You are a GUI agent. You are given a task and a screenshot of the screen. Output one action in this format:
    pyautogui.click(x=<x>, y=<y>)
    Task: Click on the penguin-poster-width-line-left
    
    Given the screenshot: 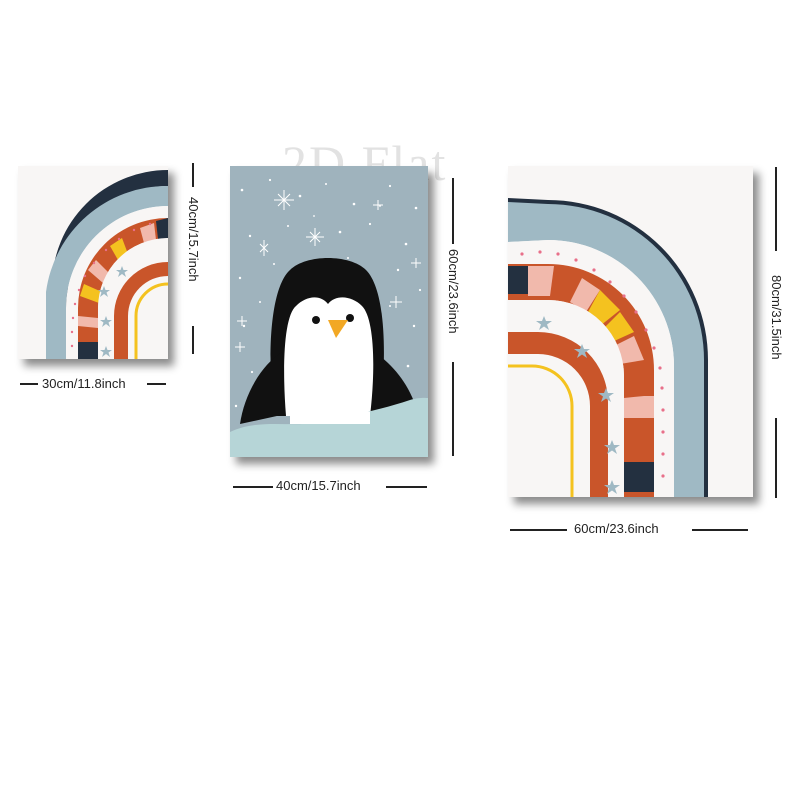 What is the action you would take?
    pyautogui.click(x=253, y=487)
    